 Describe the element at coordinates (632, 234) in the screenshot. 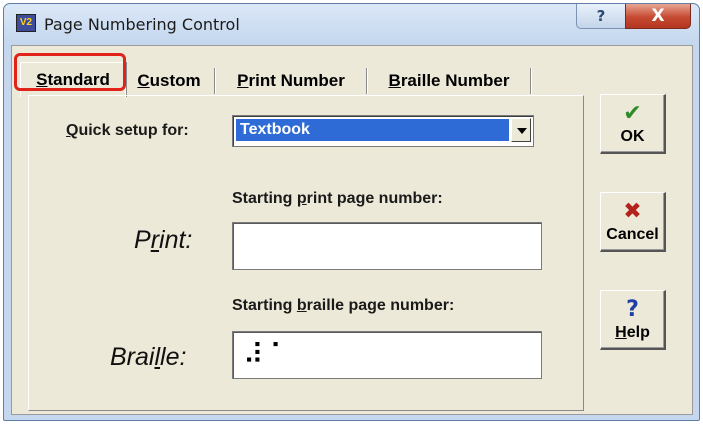

I see `cancel-button-label: Cancel` at that location.